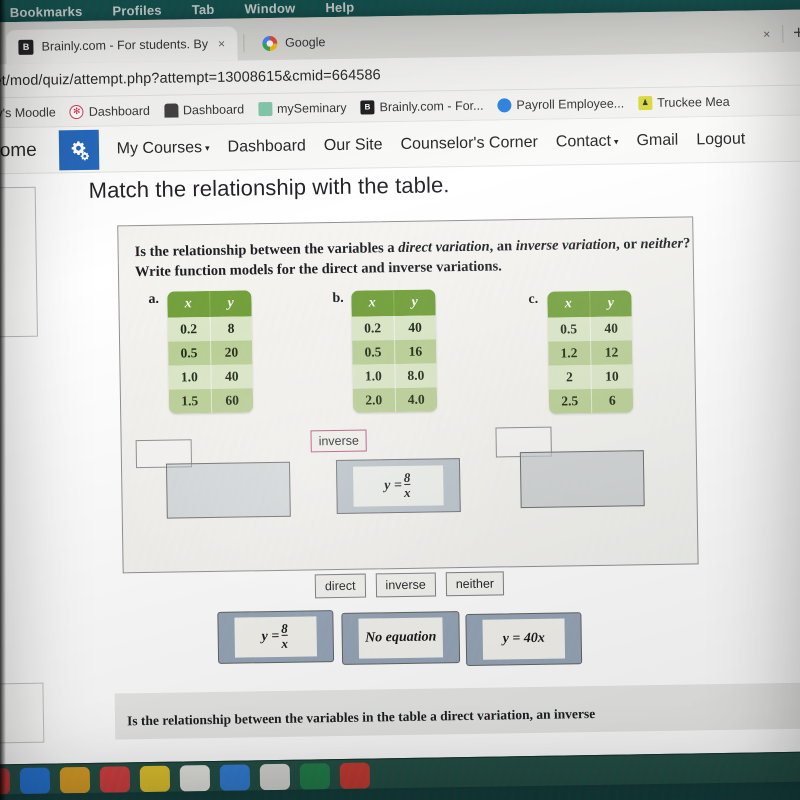  What do you see at coordinates (18, 150) in the screenshot?
I see `nav-item-home: Home` at bounding box center [18, 150].